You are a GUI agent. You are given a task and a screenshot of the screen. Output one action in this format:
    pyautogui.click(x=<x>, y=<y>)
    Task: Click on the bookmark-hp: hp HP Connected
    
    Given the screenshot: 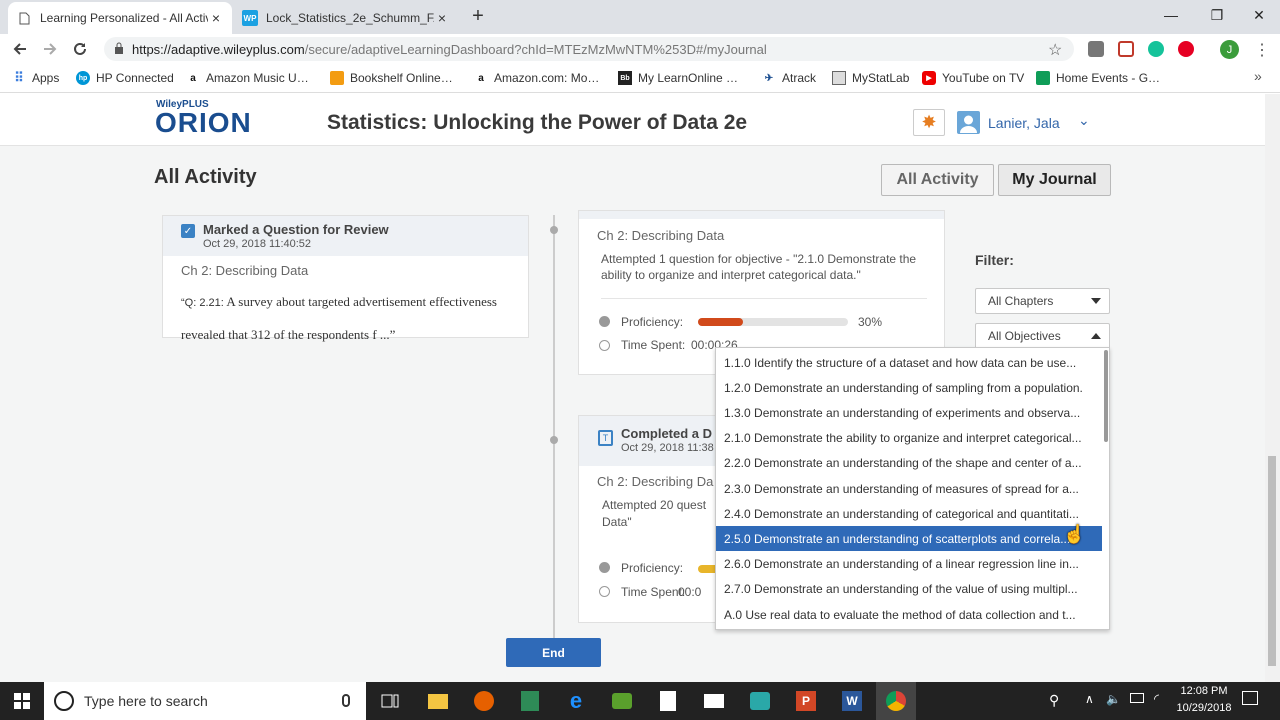 What is the action you would take?
    pyautogui.click(x=125, y=78)
    